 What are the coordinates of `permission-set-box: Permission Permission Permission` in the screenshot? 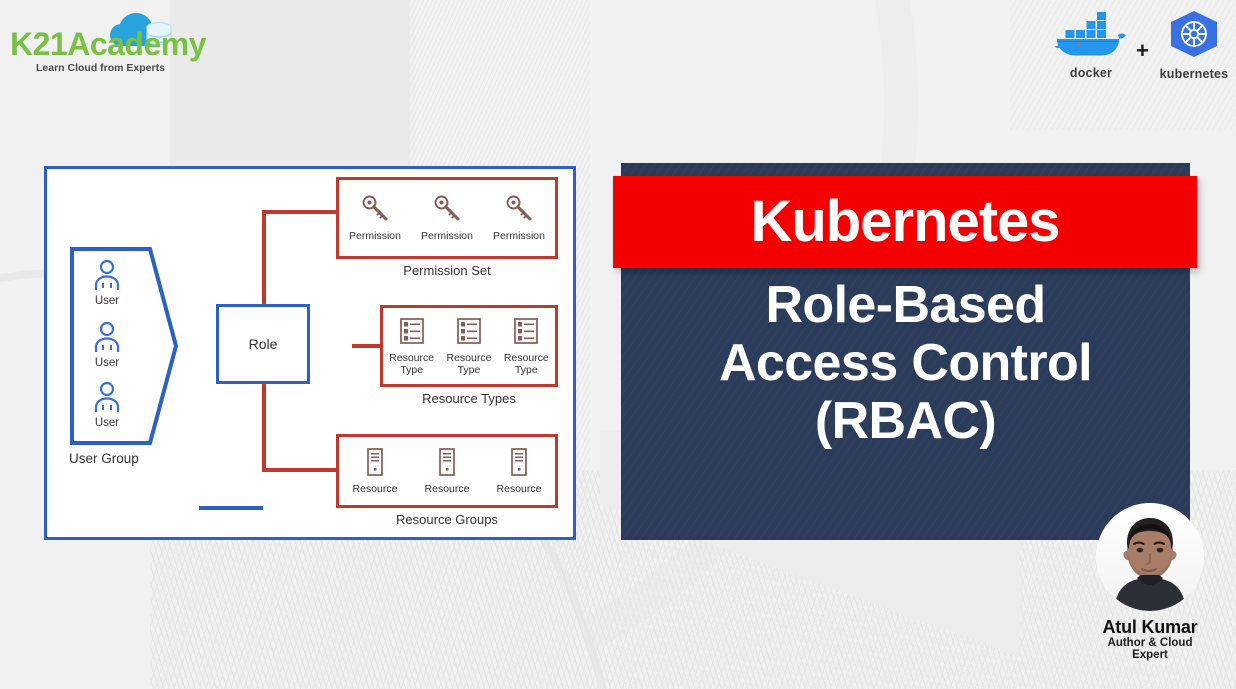 It's located at (447, 218).